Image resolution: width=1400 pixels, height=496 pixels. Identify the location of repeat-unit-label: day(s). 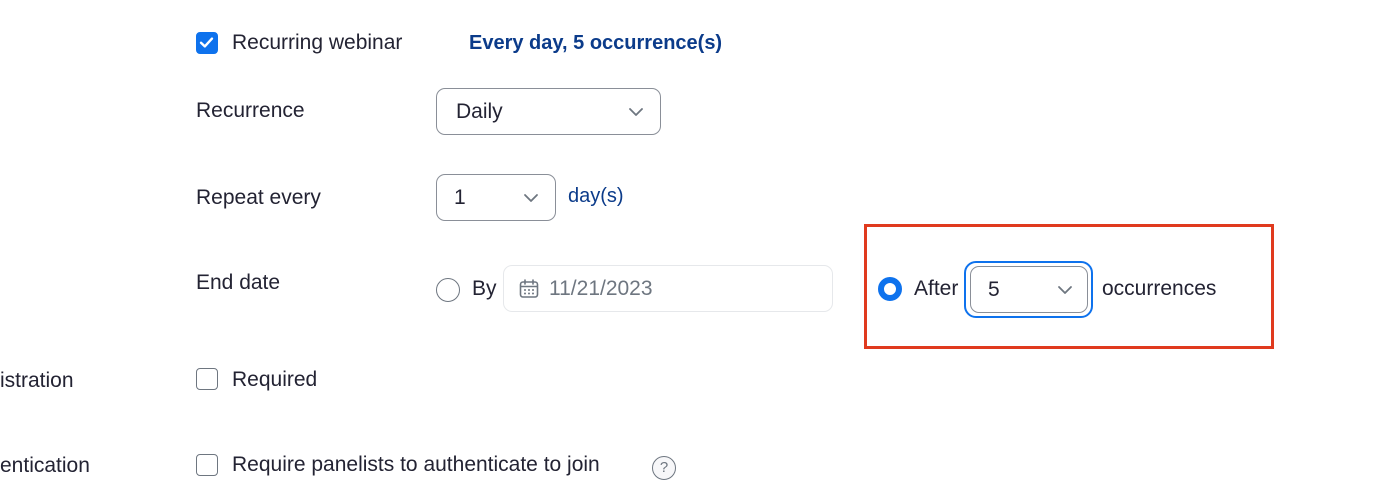
(596, 196).